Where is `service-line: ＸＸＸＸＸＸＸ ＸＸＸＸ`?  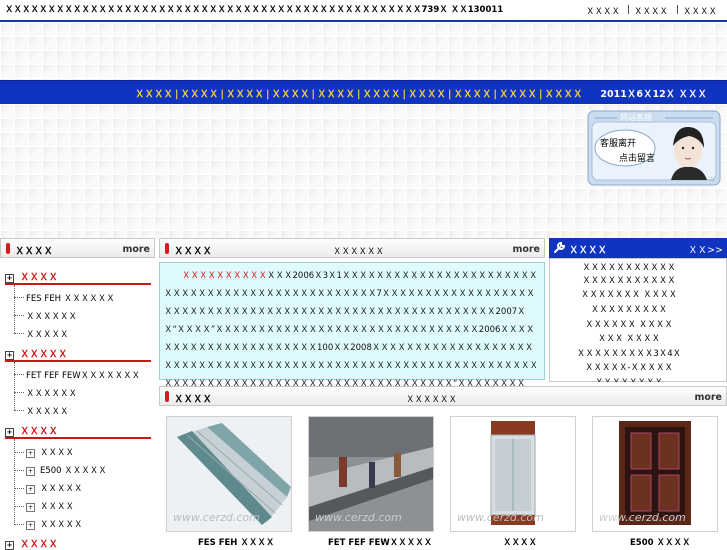 service-line: ＸＸＸＸＸＸＸ ＸＸＸＸ is located at coordinates (629, 294).